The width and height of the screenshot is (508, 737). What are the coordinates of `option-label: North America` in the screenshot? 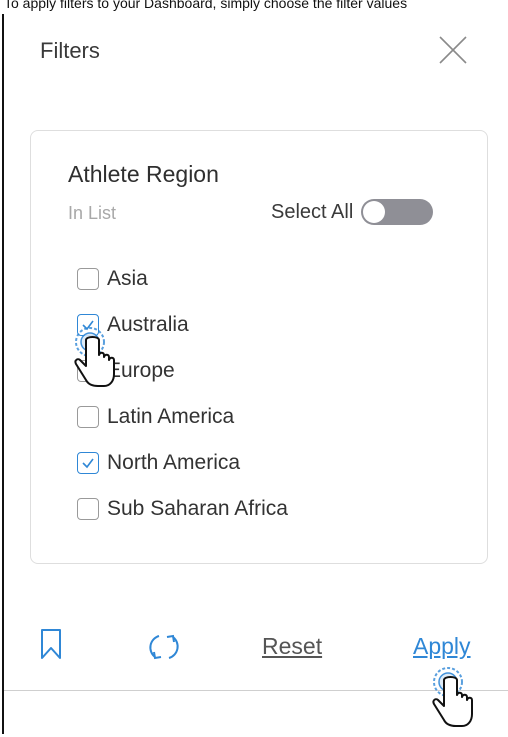 It's located at (174, 462).